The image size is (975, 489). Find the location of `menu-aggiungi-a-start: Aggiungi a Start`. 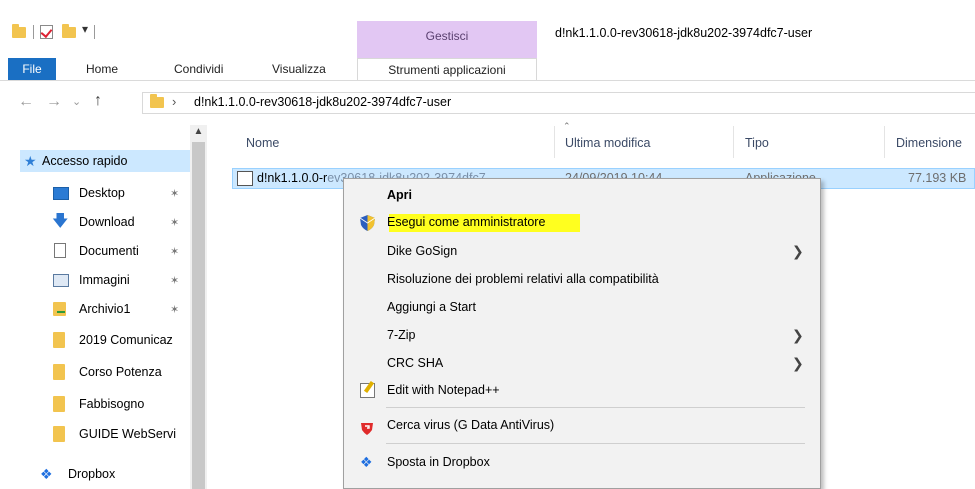

menu-aggiungi-a-start: Aggiungi a Start is located at coordinates (582, 307).